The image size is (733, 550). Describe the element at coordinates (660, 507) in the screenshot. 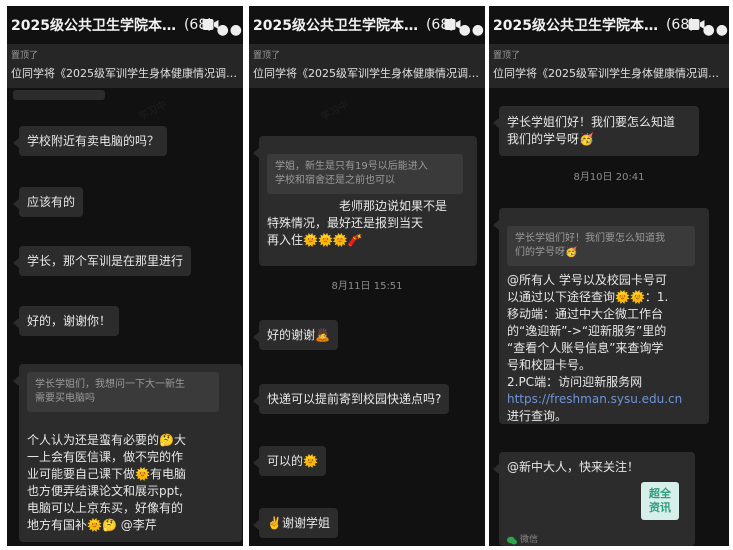

I see `logo-line: 资讯` at that location.